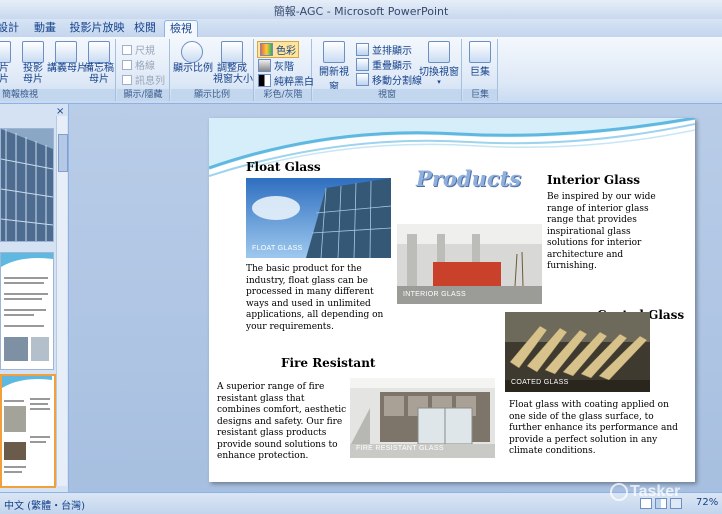 Image resolution: width=722 pixels, height=514 pixels. I want to click on cascade-button: 重疊顯示, so click(384, 64).